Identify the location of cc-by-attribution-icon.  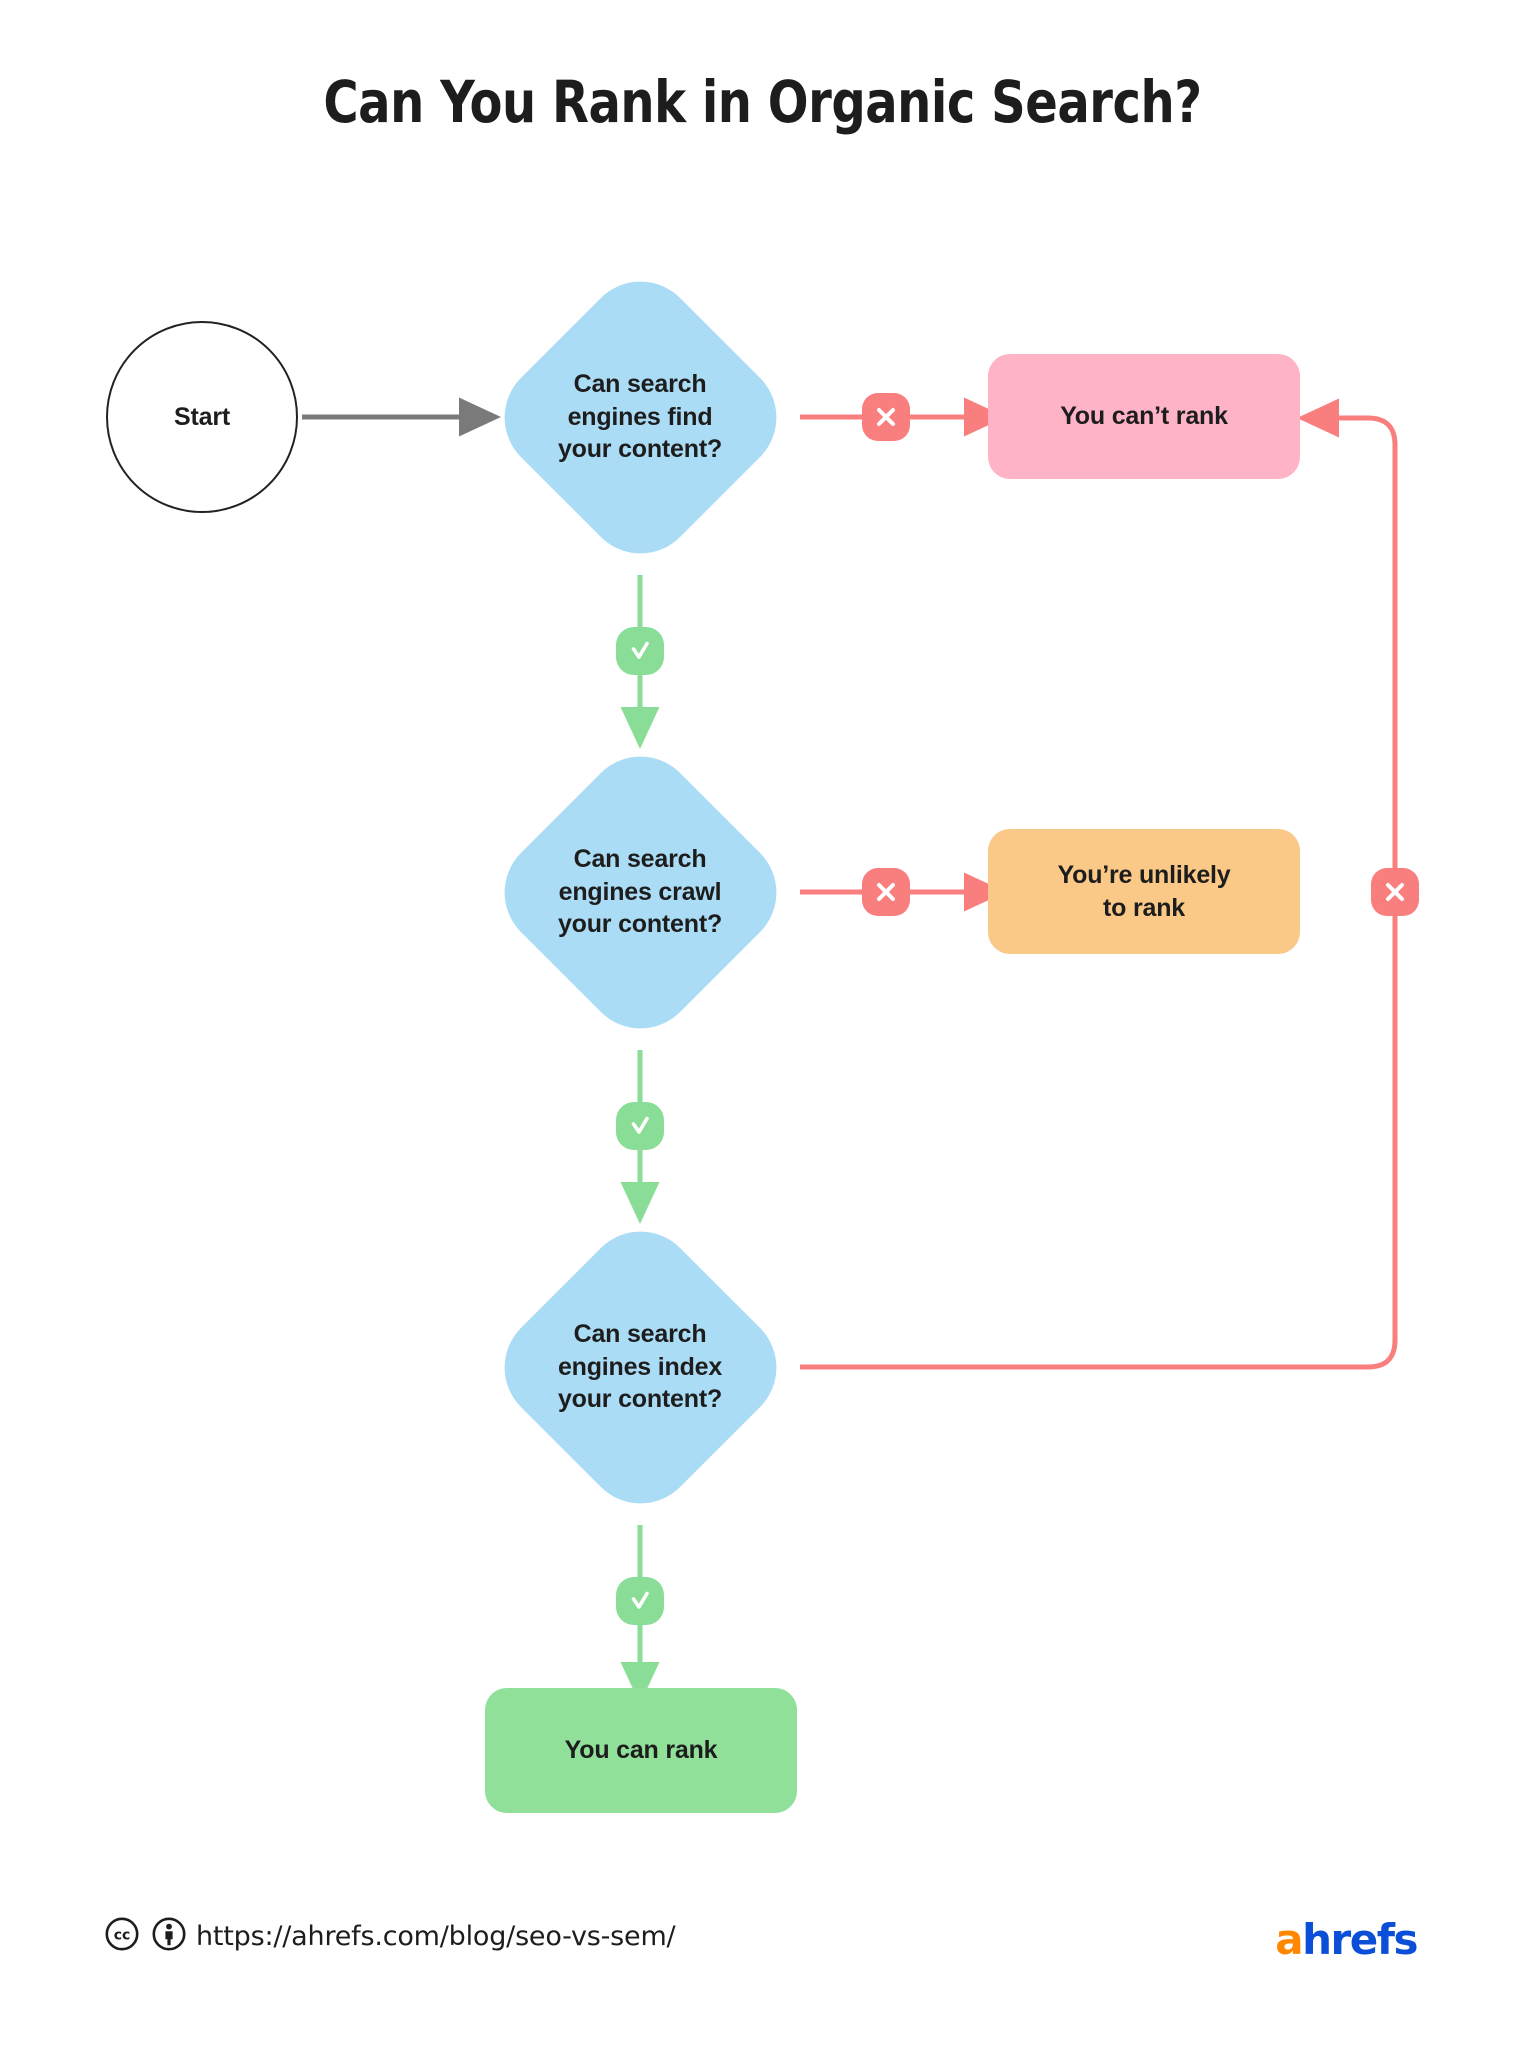
(169, 1934).